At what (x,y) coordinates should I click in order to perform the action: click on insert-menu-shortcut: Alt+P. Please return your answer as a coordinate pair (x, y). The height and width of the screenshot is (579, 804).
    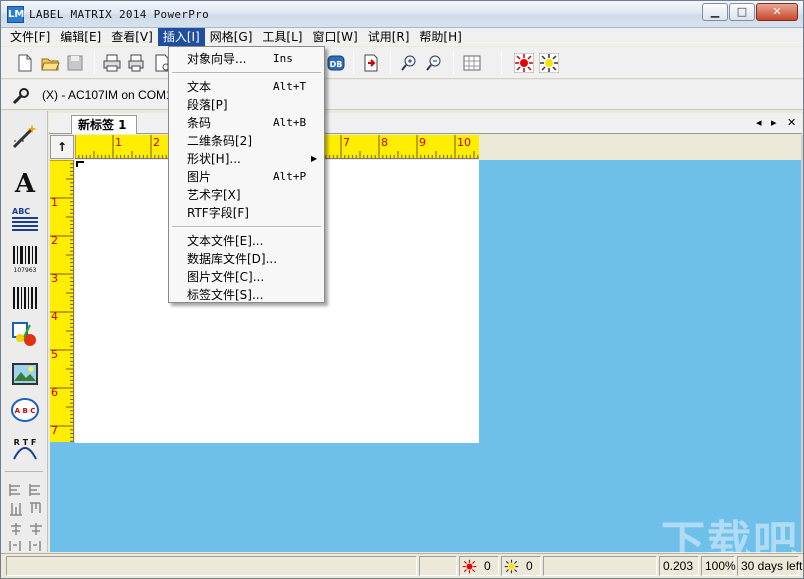
    Looking at the image, I should click on (290, 176).